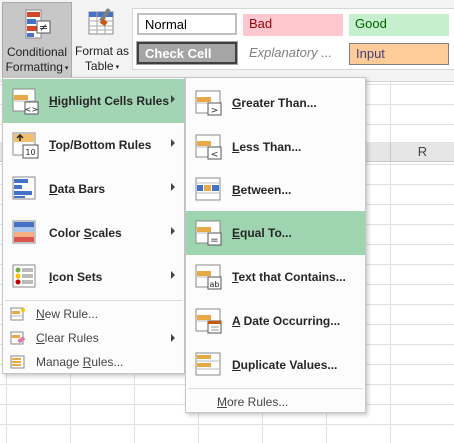  Describe the element at coordinates (25, 189) in the screenshot. I see `data-bars-icon` at that location.